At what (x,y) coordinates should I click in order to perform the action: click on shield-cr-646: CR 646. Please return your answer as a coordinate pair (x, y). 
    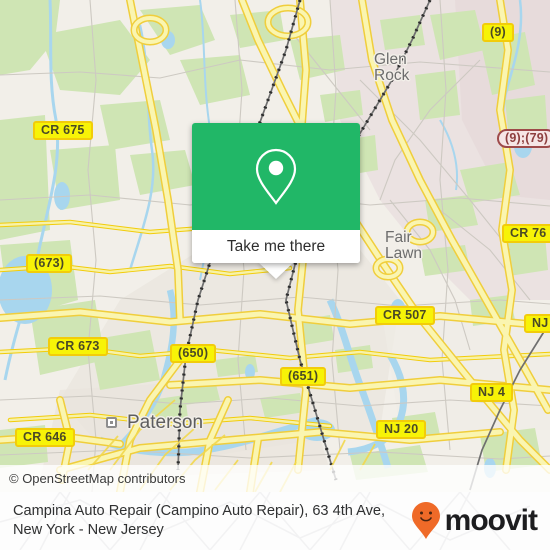
    Looking at the image, I should click on (45, 437).